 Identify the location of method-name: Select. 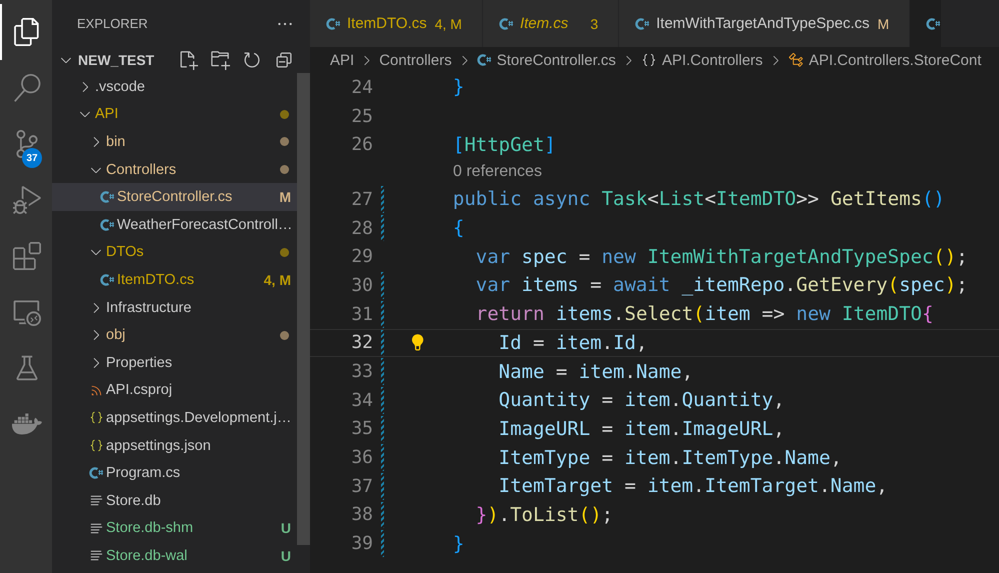
(659, 314).